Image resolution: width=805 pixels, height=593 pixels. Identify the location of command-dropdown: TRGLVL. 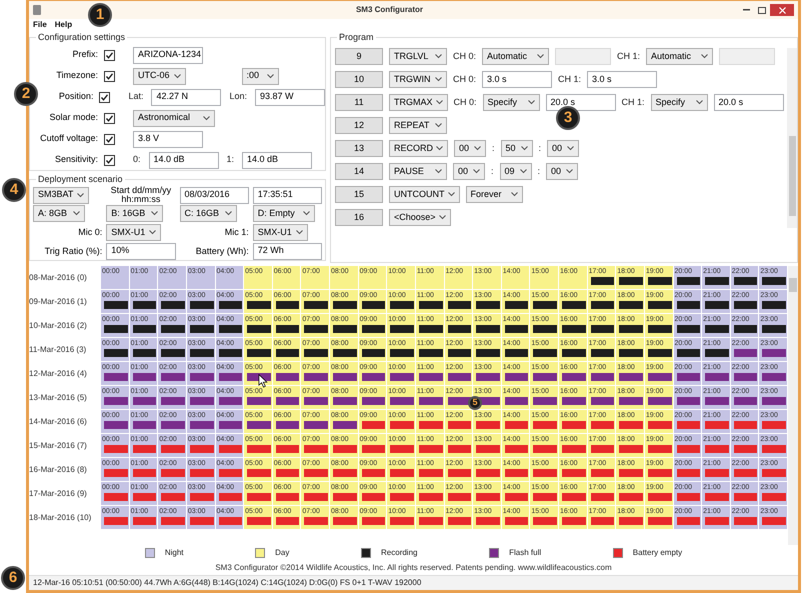
(418, 56).